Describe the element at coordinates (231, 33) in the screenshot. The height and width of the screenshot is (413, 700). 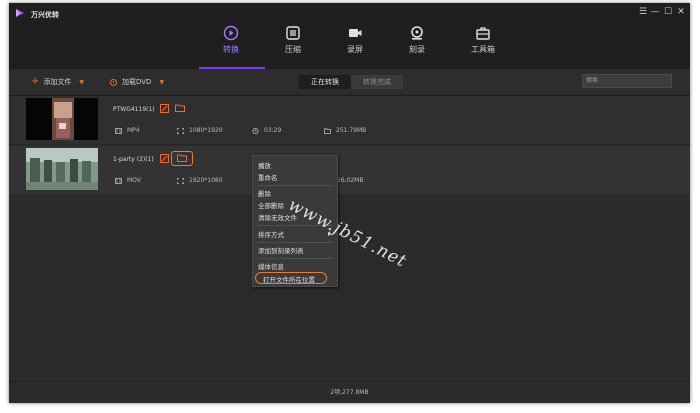
I see `convert-icon` at that location.